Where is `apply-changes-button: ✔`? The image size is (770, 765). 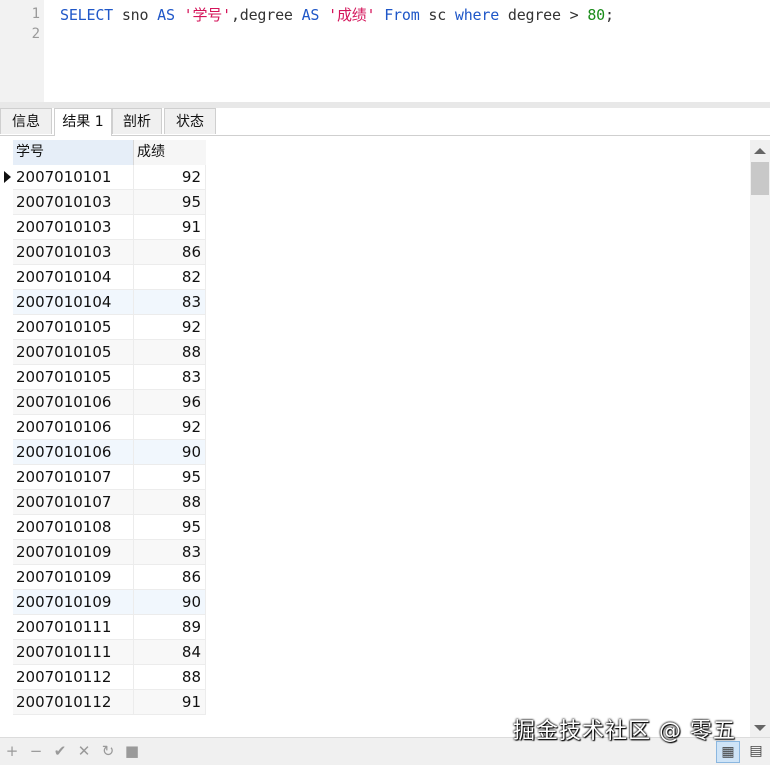 apply-changes-button: ✔ is located at coordinates (60, 751).